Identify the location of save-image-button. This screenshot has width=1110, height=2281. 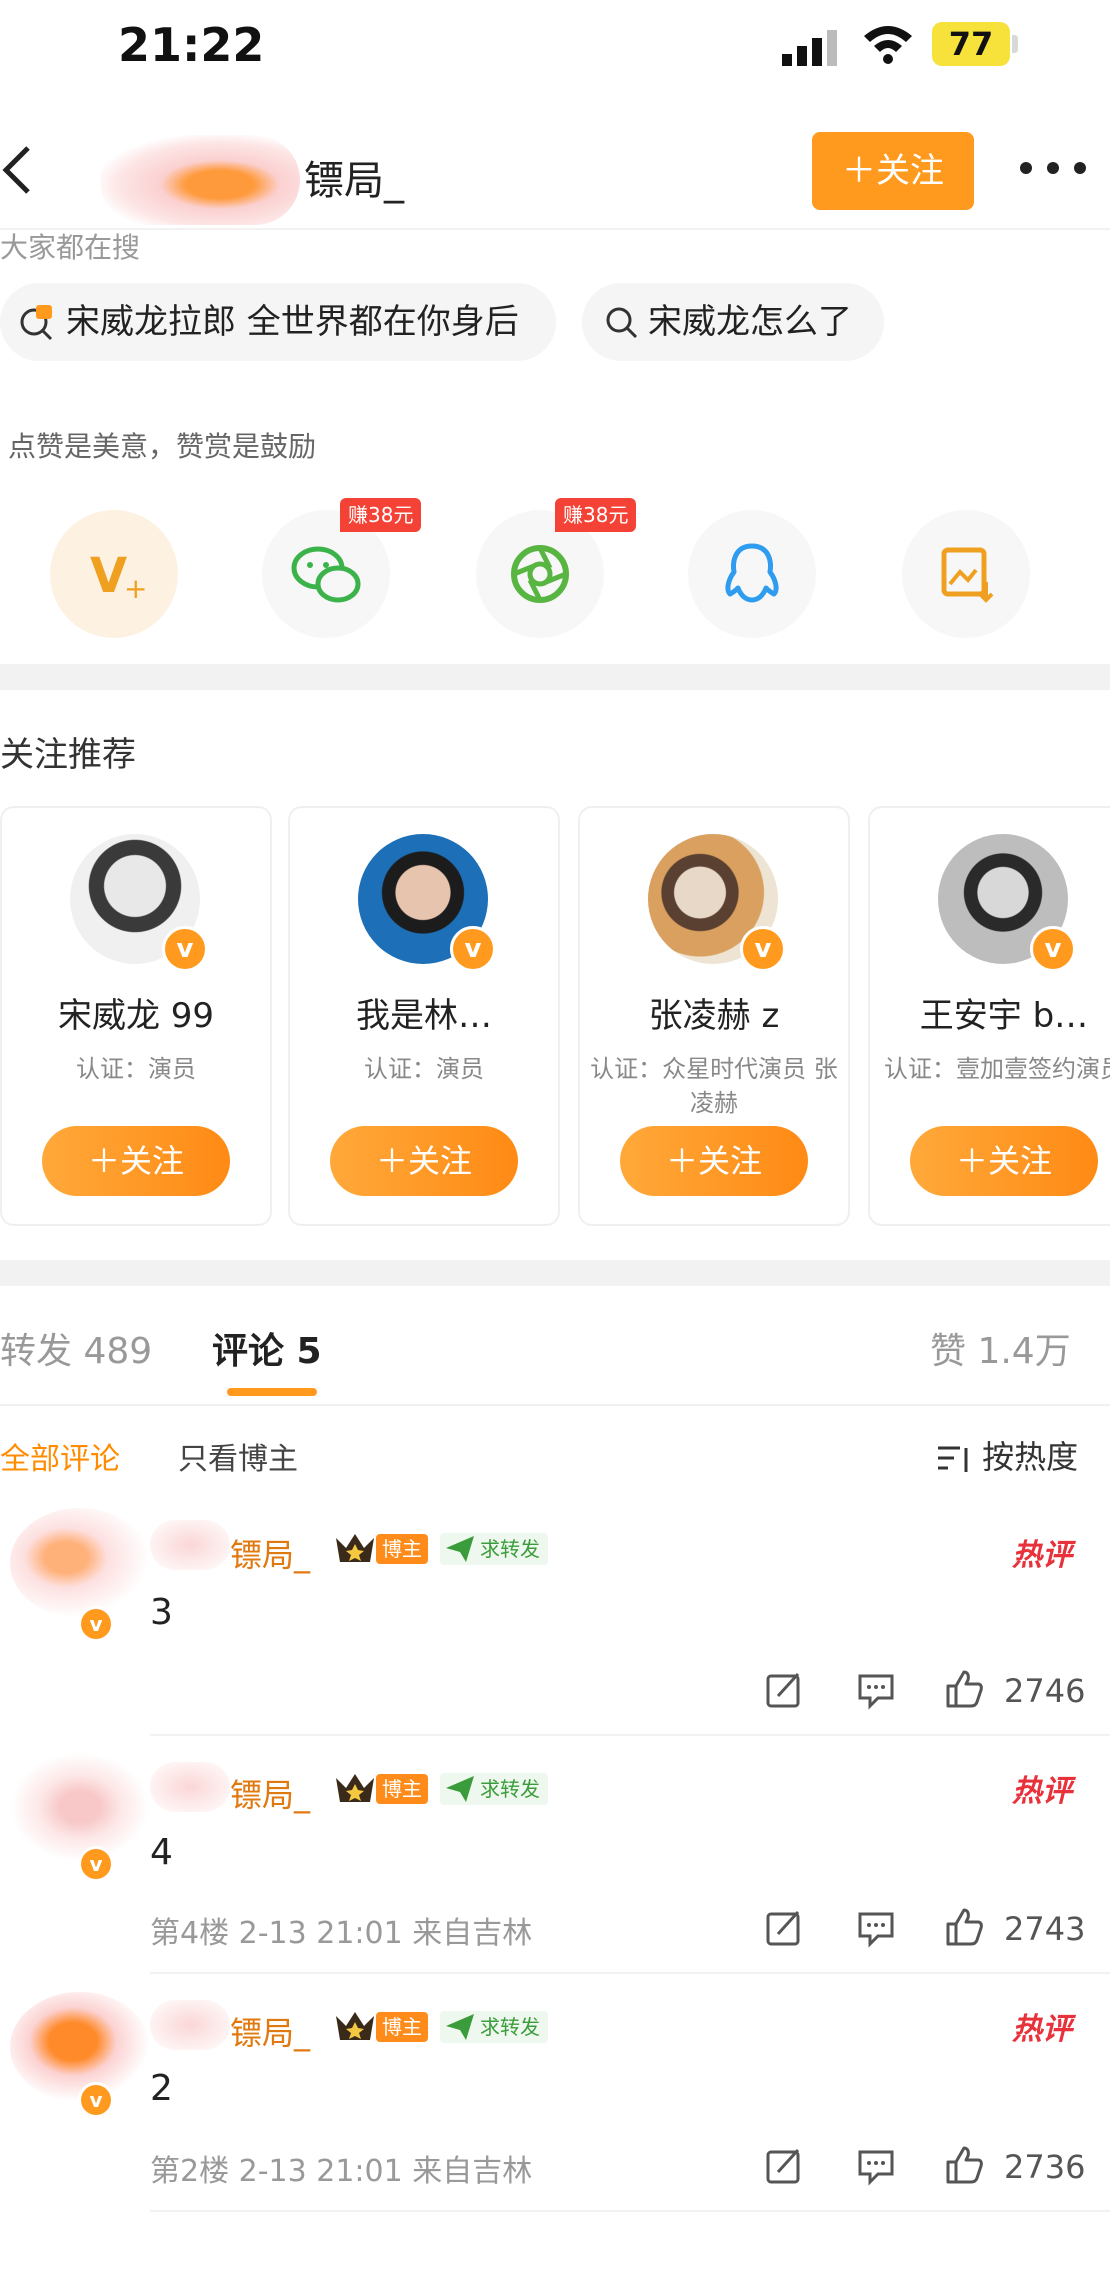
(966, 574).